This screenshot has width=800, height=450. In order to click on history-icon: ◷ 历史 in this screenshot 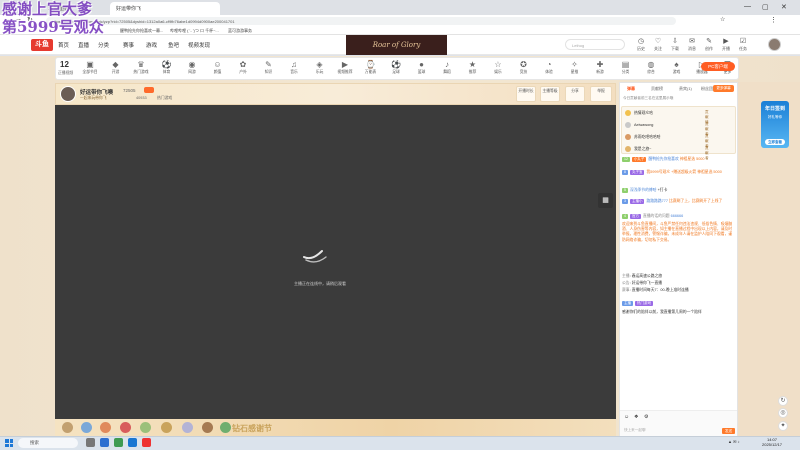, I will do `click(641, 45)`.